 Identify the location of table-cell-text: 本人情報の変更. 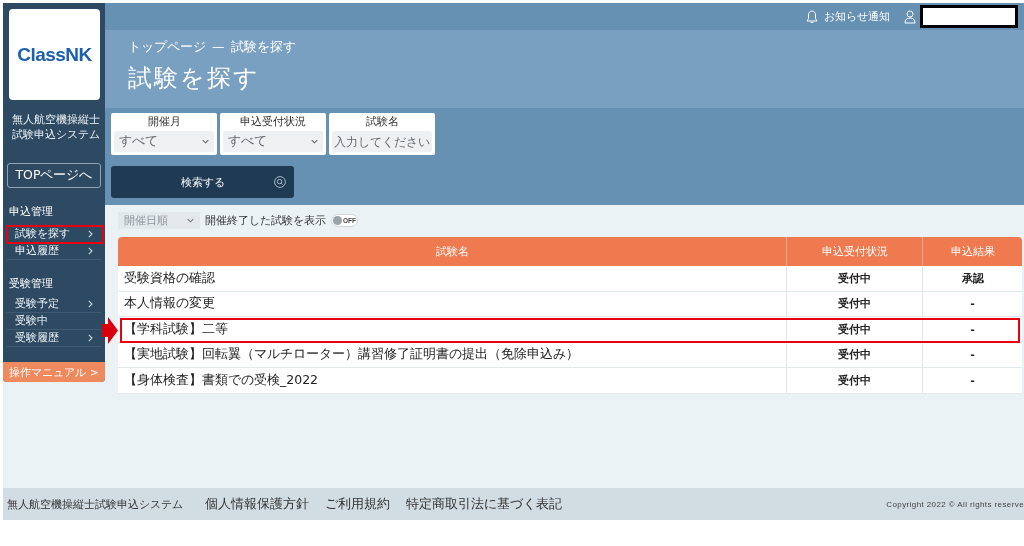
(169, 303).